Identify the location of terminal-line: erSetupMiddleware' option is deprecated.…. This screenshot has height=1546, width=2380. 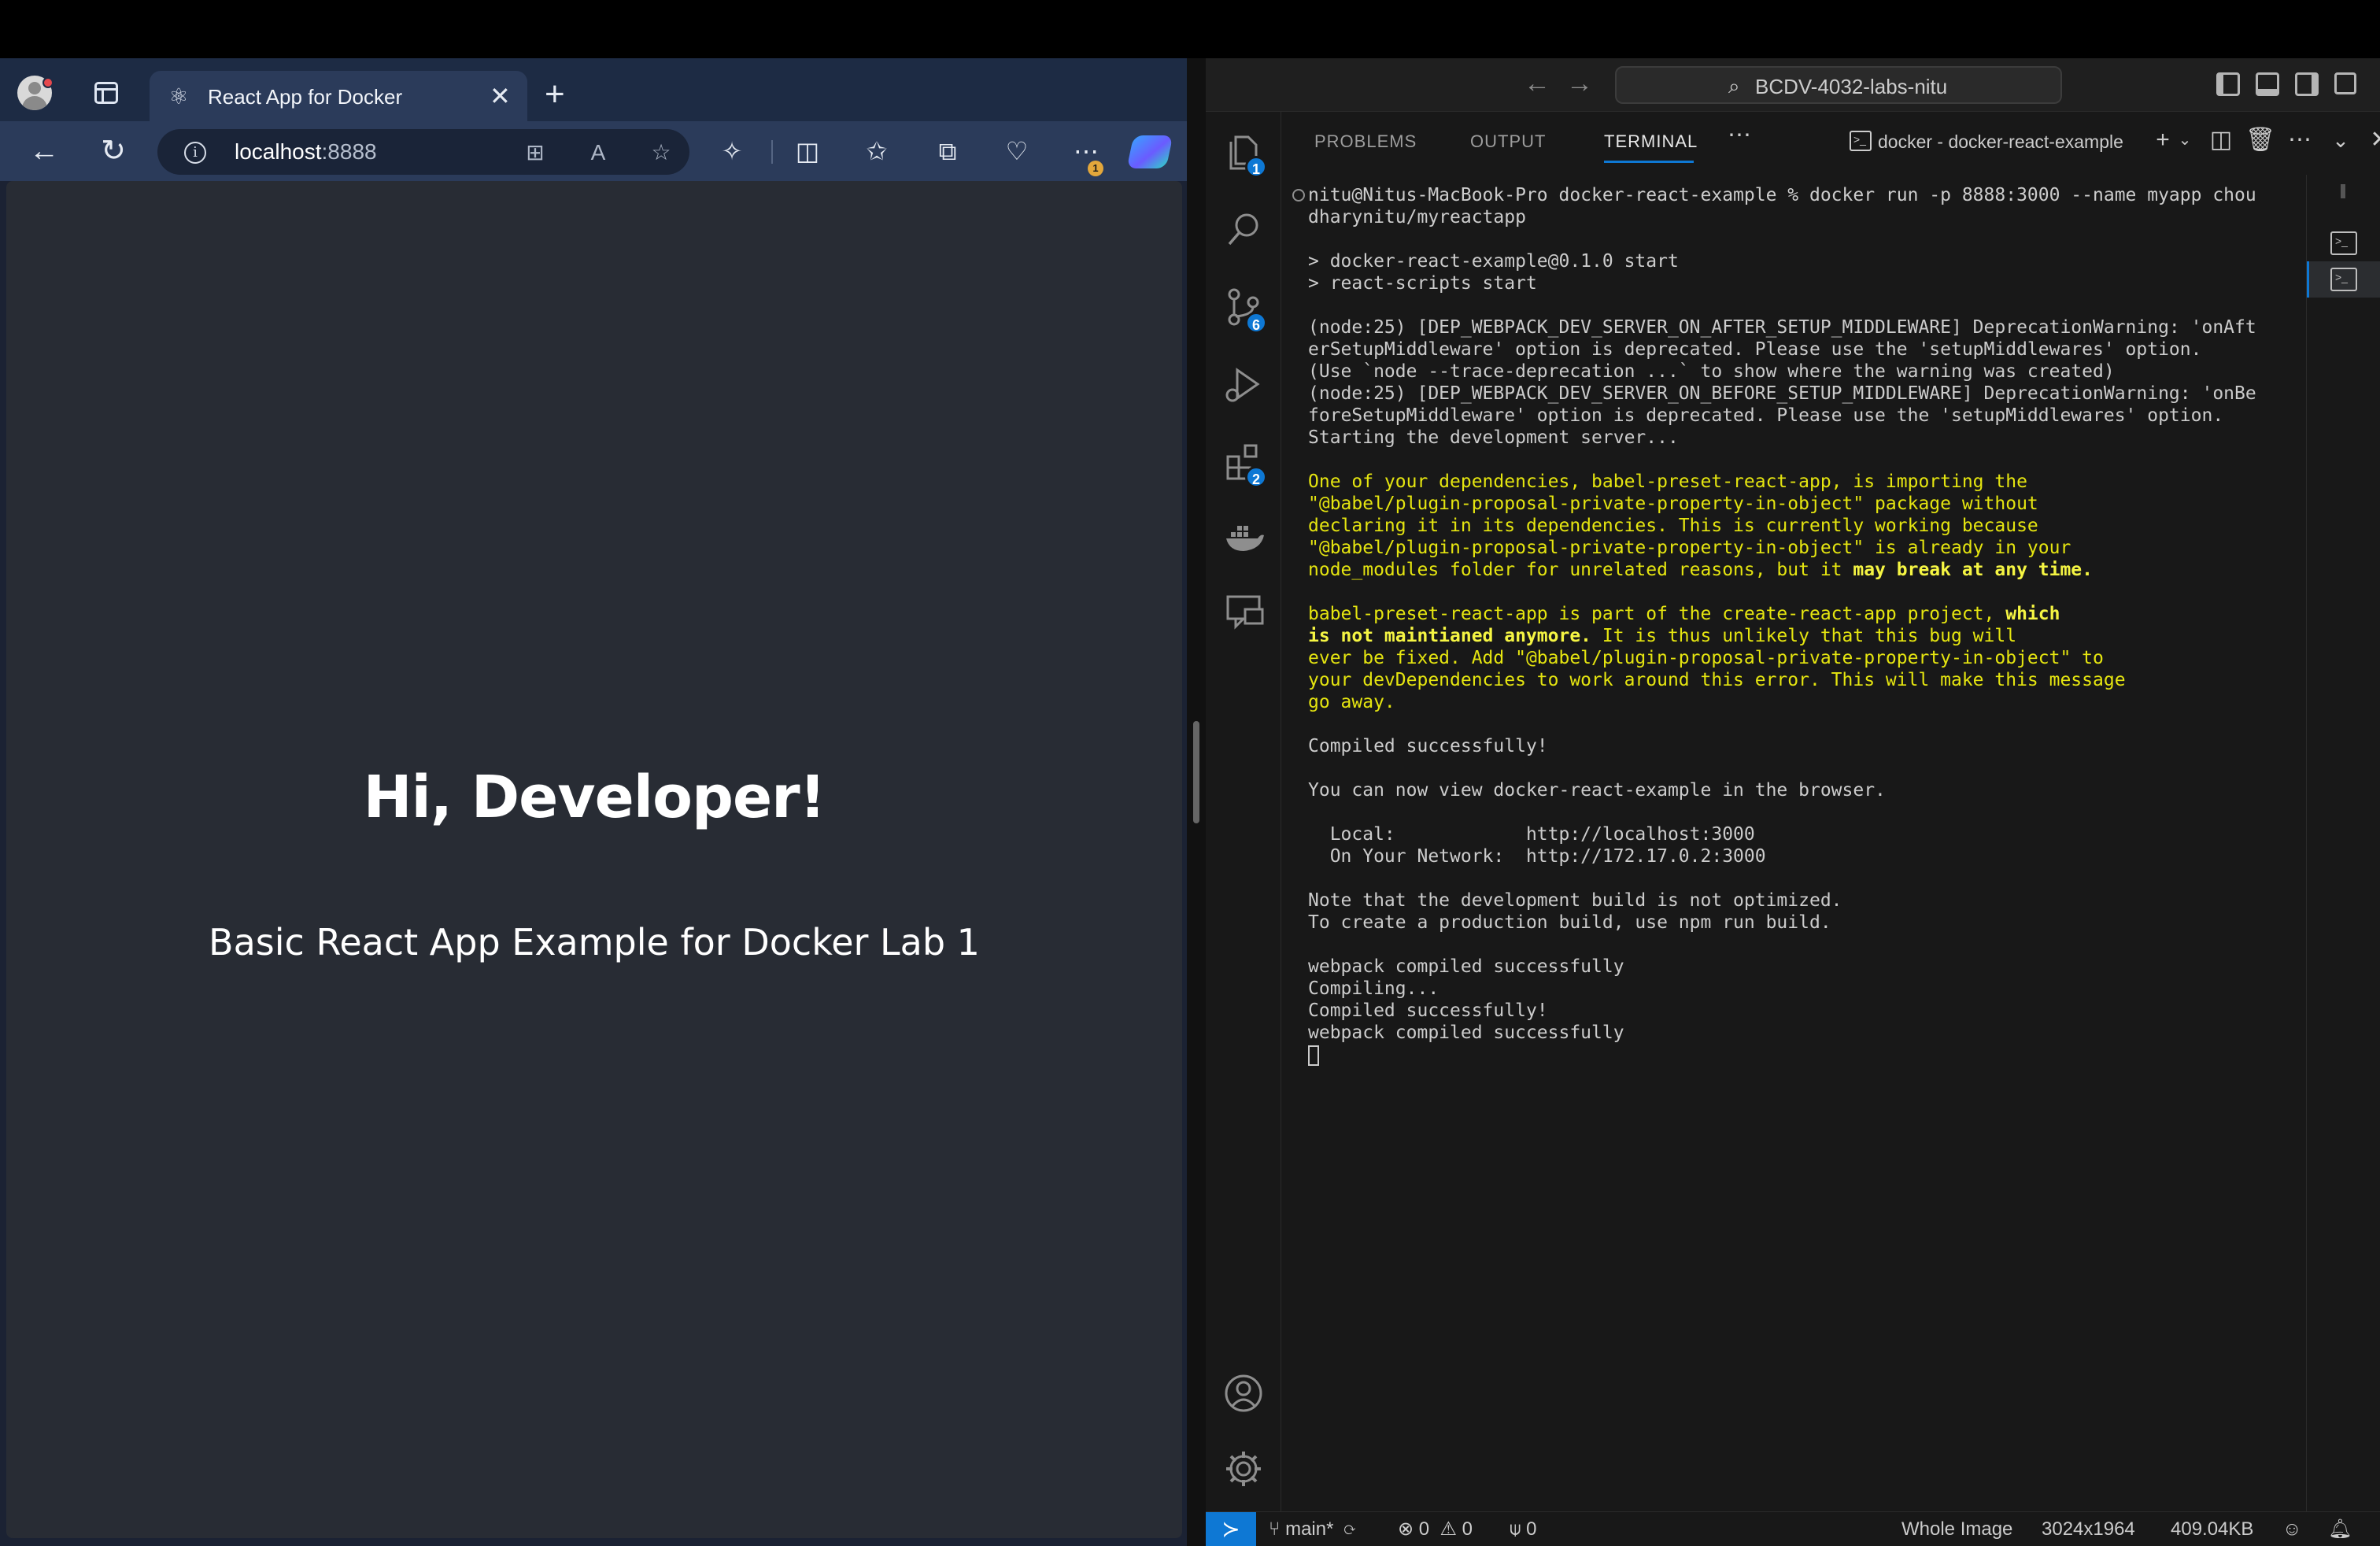
(1755, 349).